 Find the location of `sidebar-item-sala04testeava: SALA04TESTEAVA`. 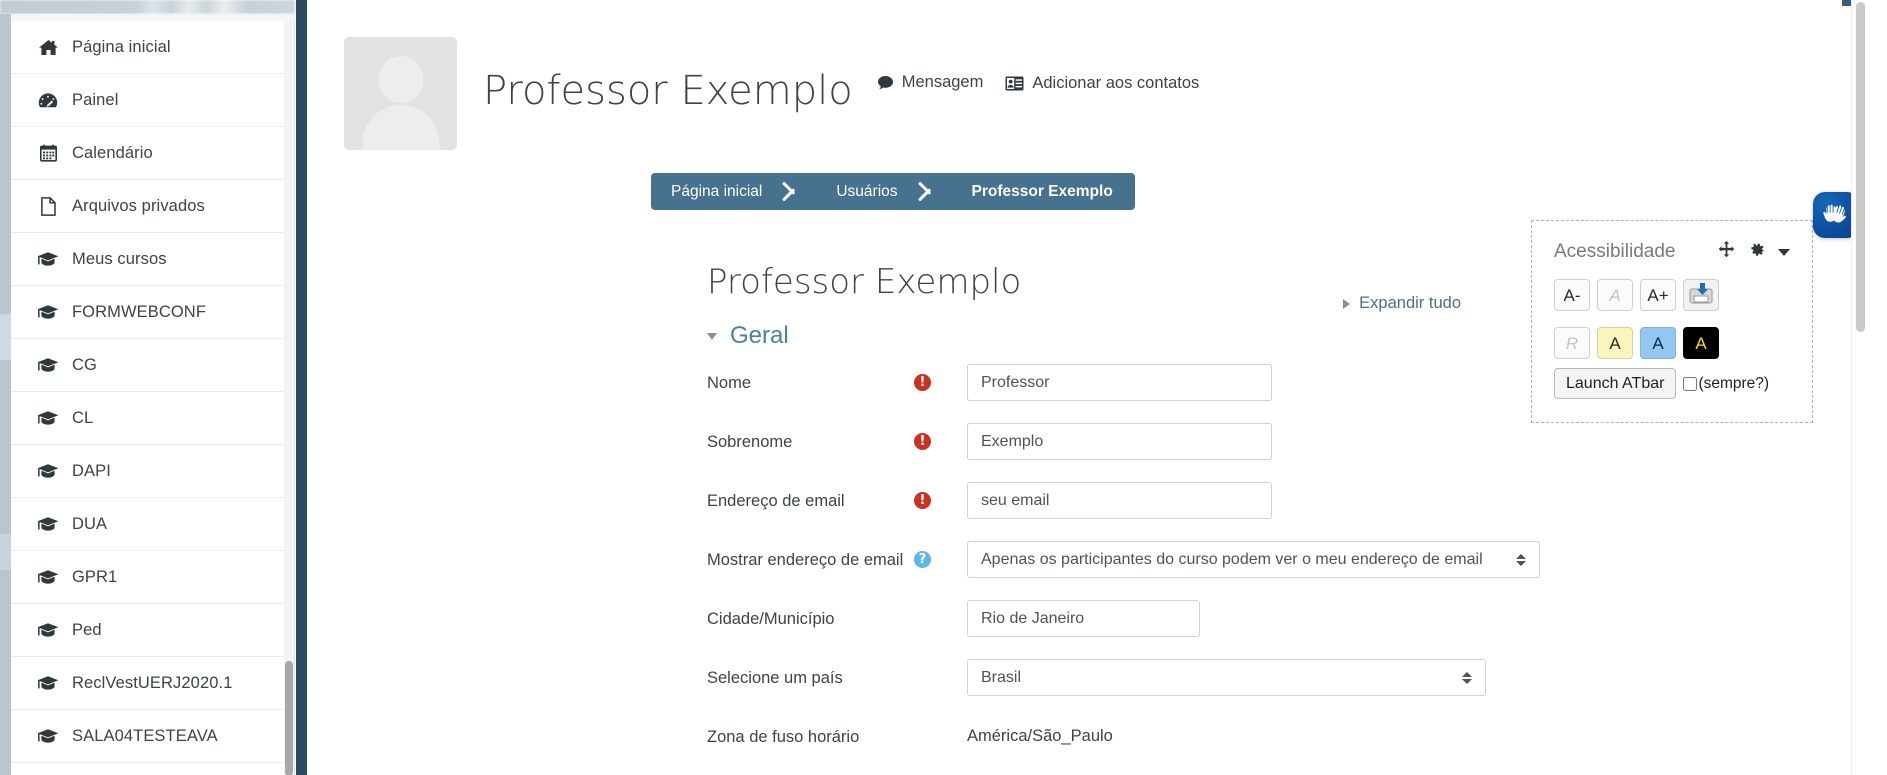

sidebar-item-sala04testeava: SALA04TESTEAVA is located at coordinates (152, 736).